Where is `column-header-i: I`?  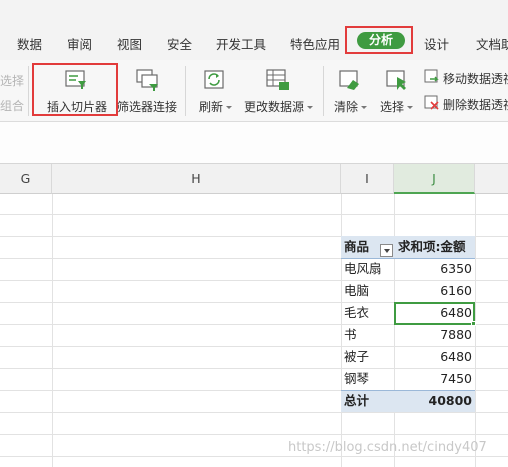
column-header-i: I is located at coordinates (367, 179).